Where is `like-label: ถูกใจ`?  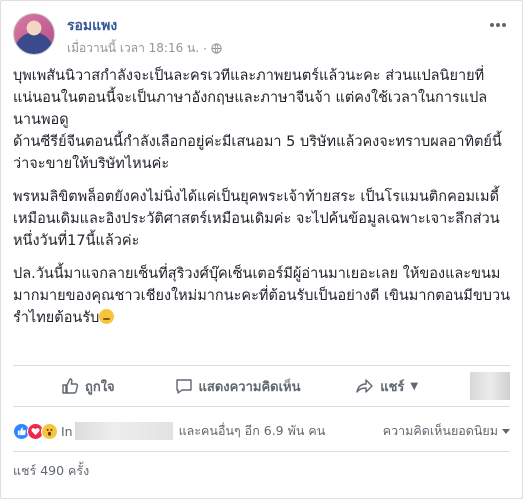 like-label: ถูกใจ is located at coordinates (99, 387).